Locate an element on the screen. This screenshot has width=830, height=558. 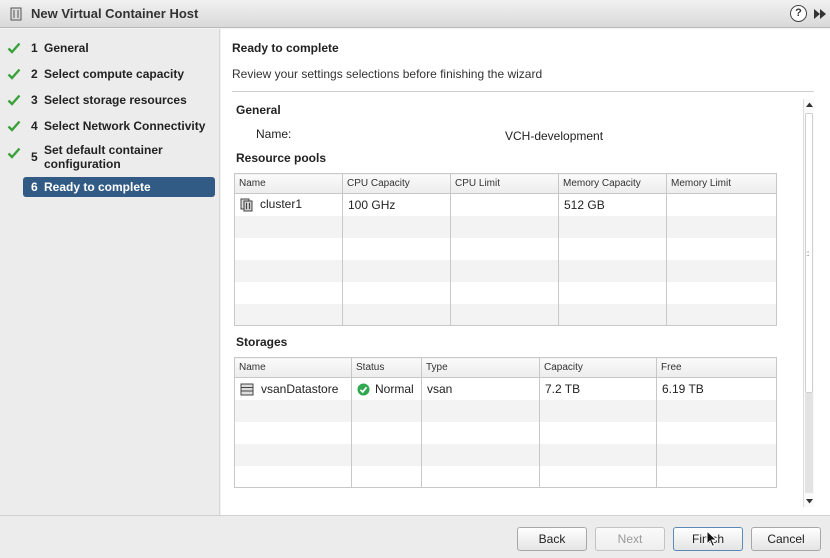
step-number: 6 is located at coordinates (34, 187).